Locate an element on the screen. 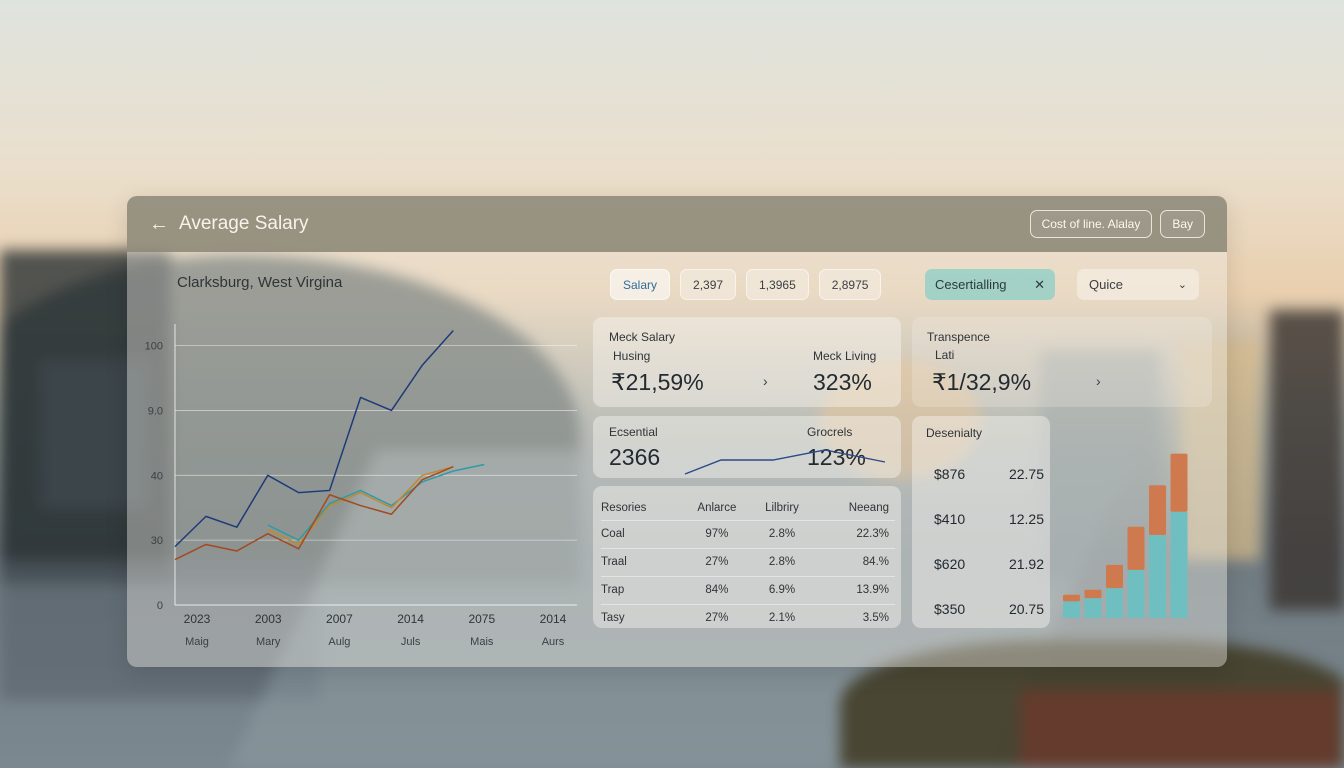  price: $620 is located at coordinates (950, 564).